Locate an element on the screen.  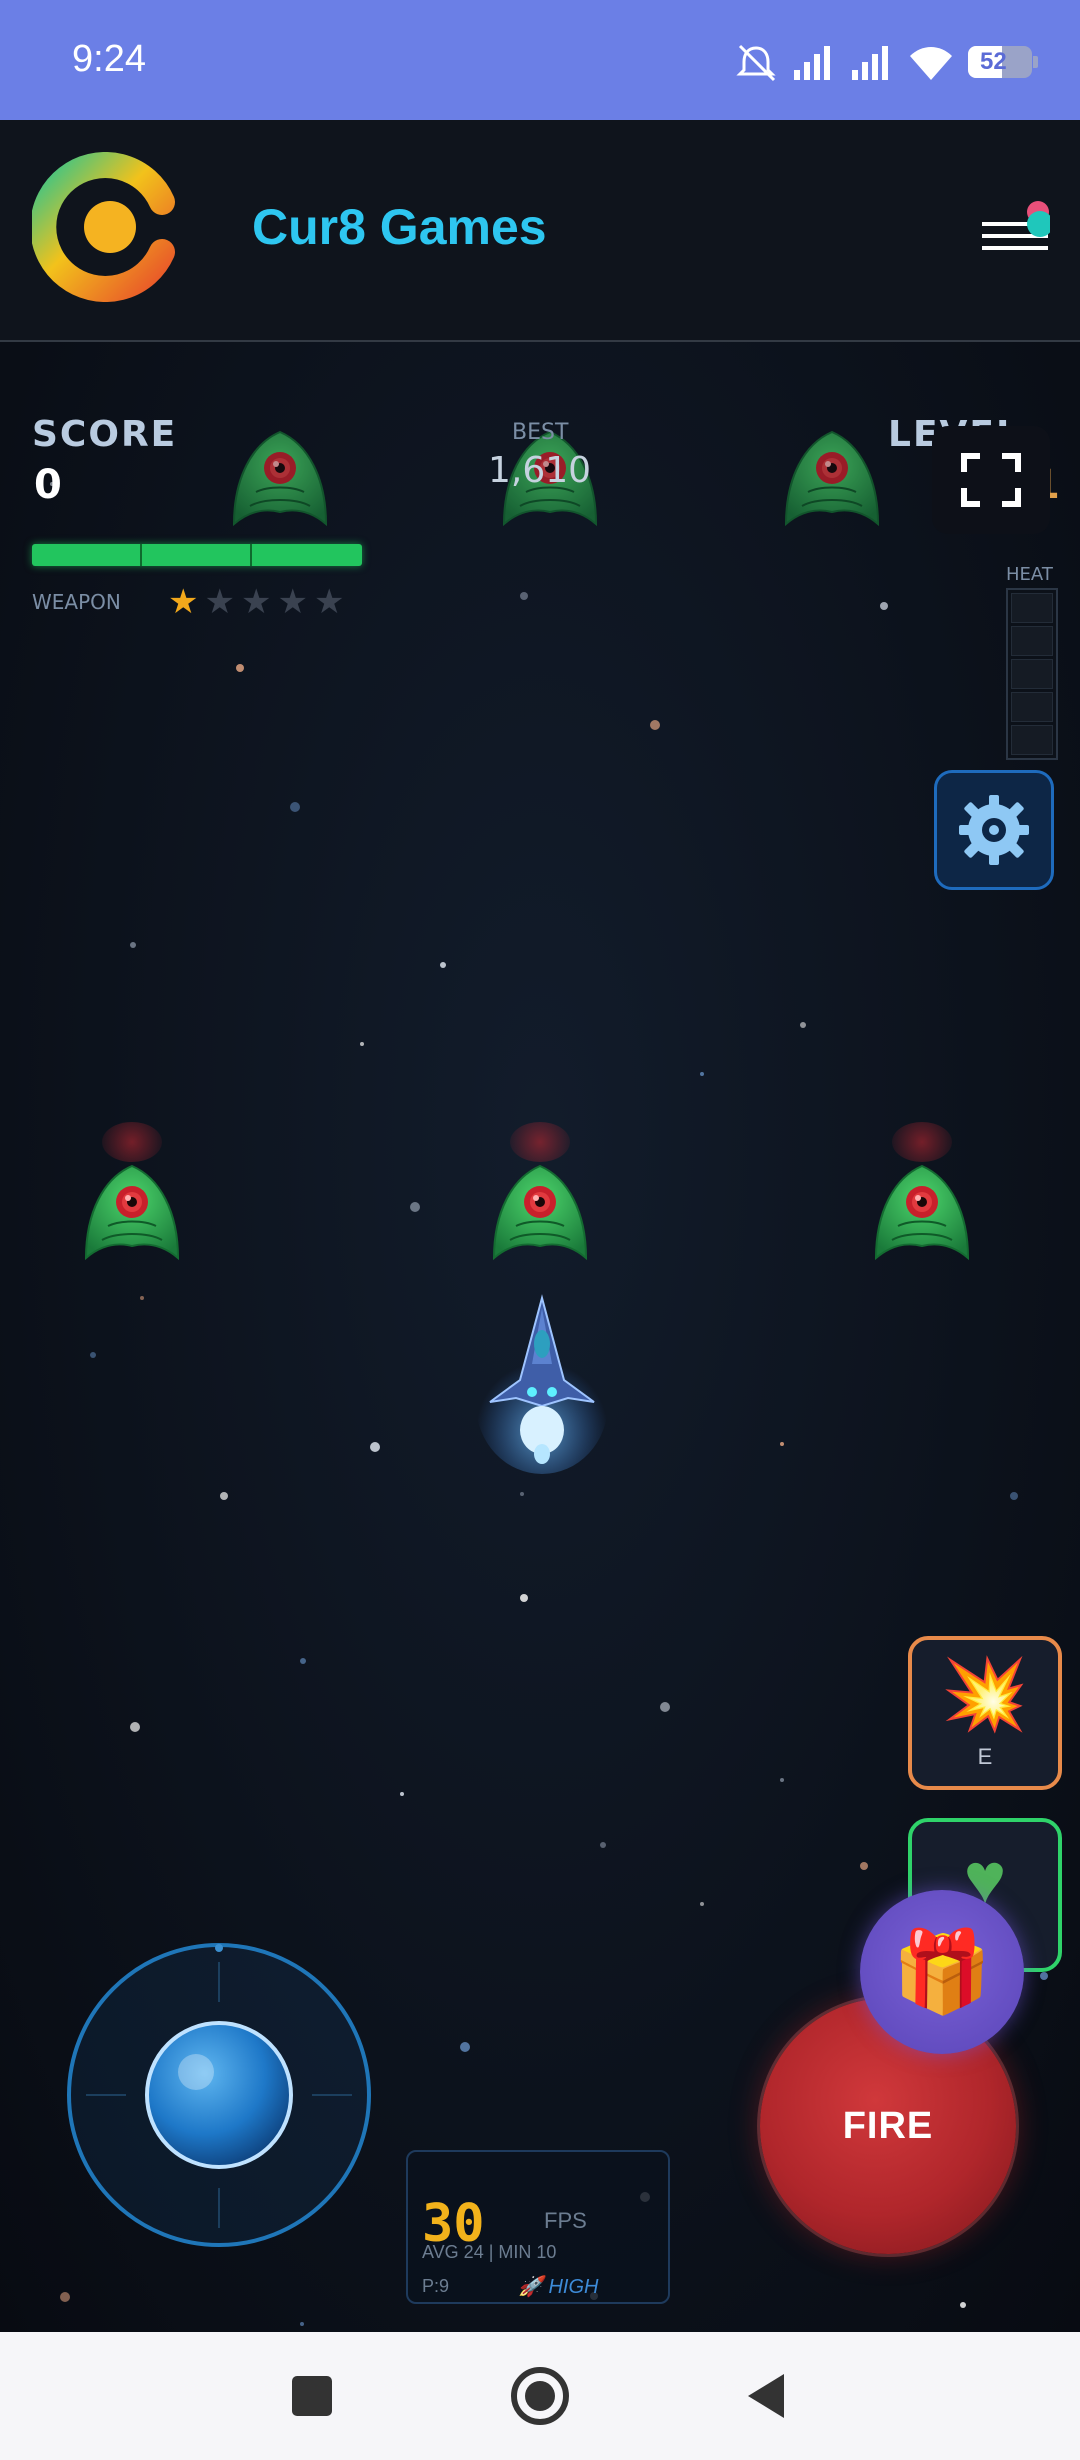
status-icons: 52 is located at coordinates (886, 62).